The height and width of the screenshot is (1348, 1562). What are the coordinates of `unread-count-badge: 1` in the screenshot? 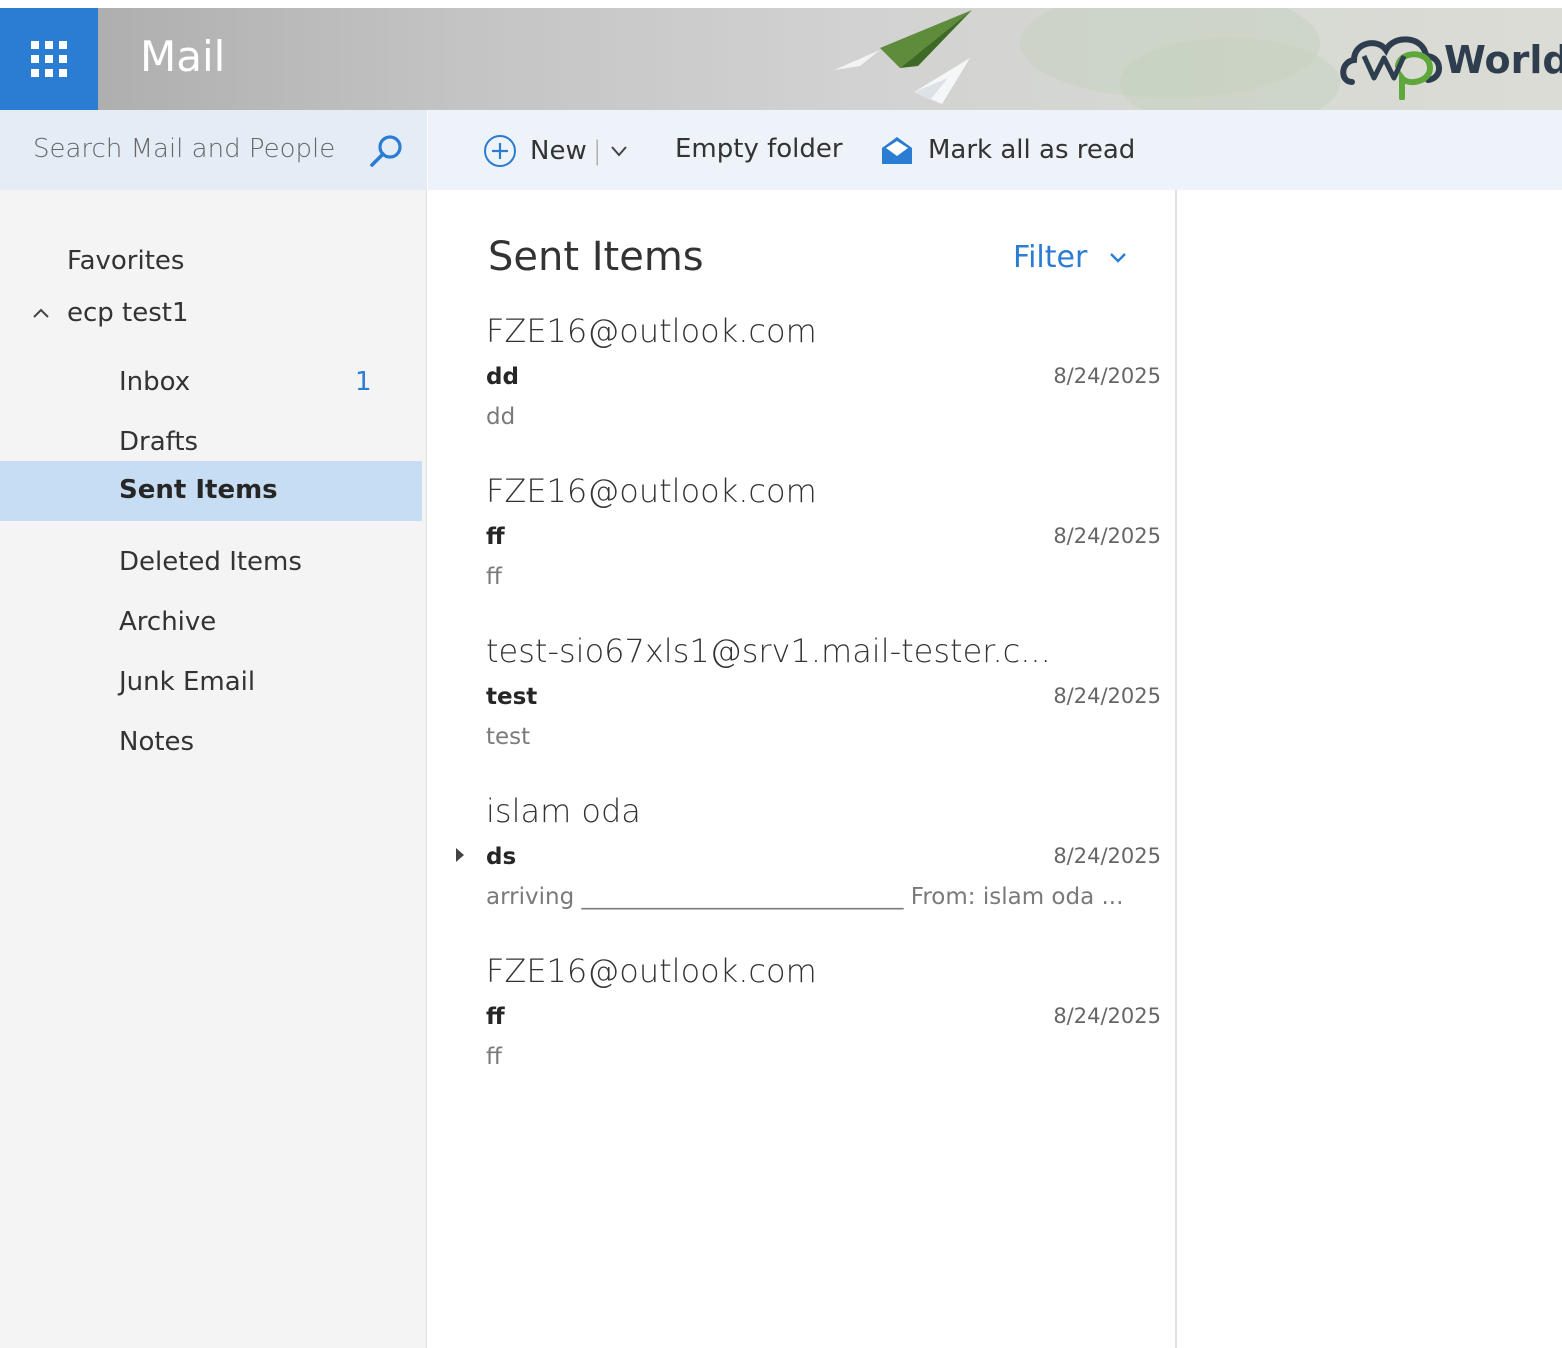 It's located at (363, 382).